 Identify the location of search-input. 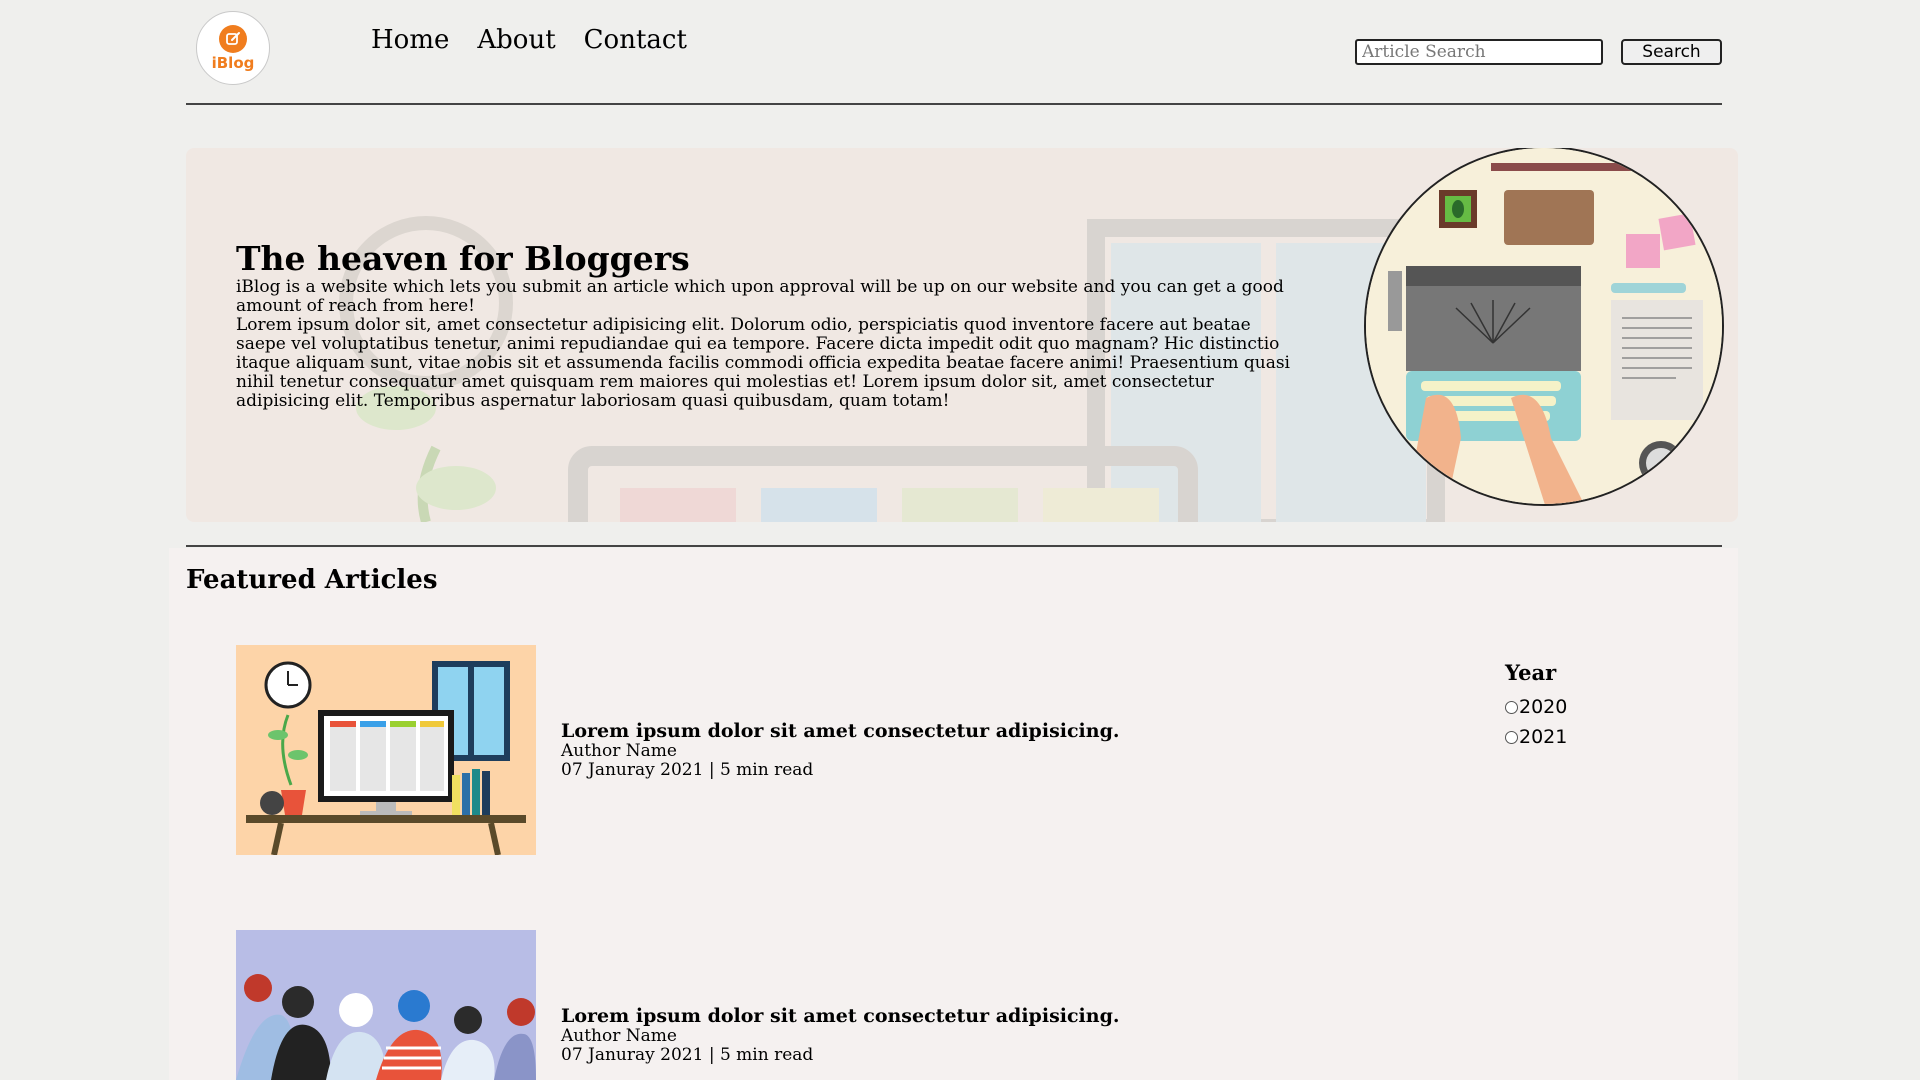
(1479, 52).